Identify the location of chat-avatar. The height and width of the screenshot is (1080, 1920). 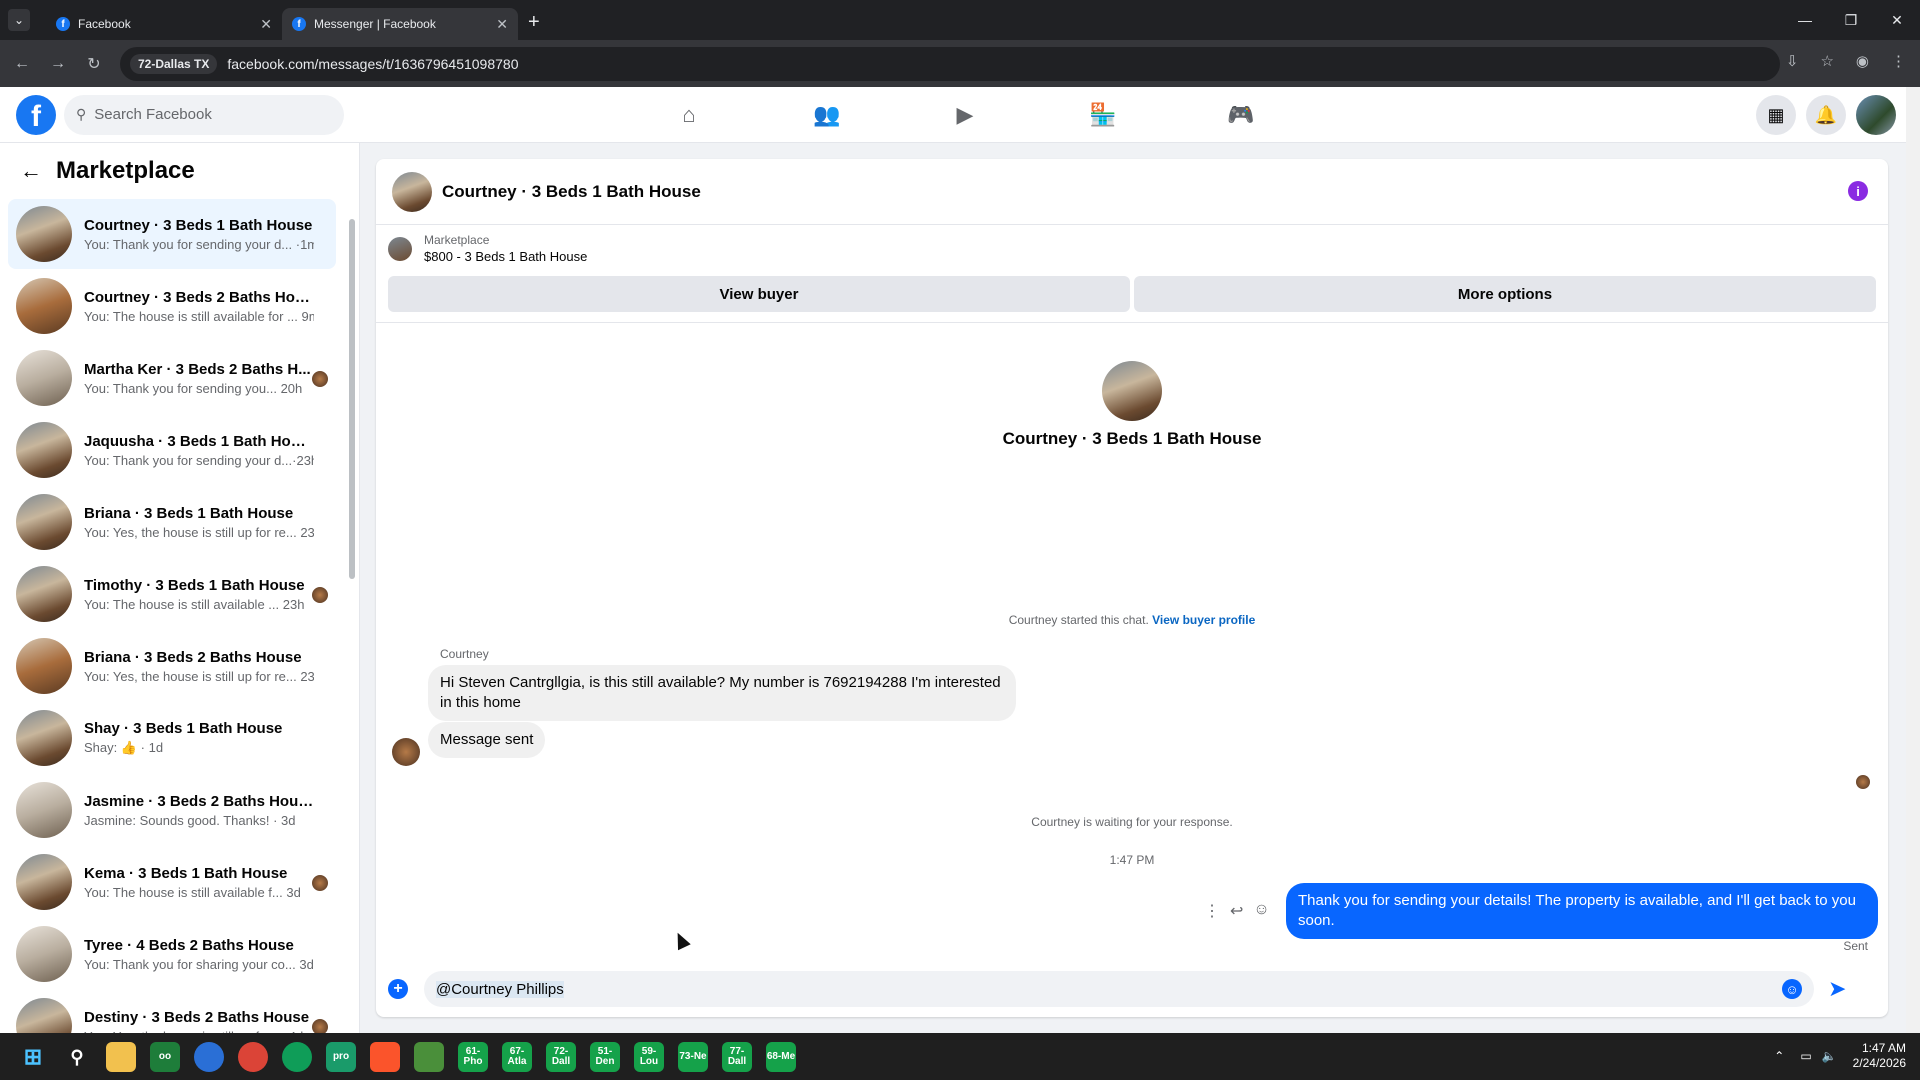
(412, 191).